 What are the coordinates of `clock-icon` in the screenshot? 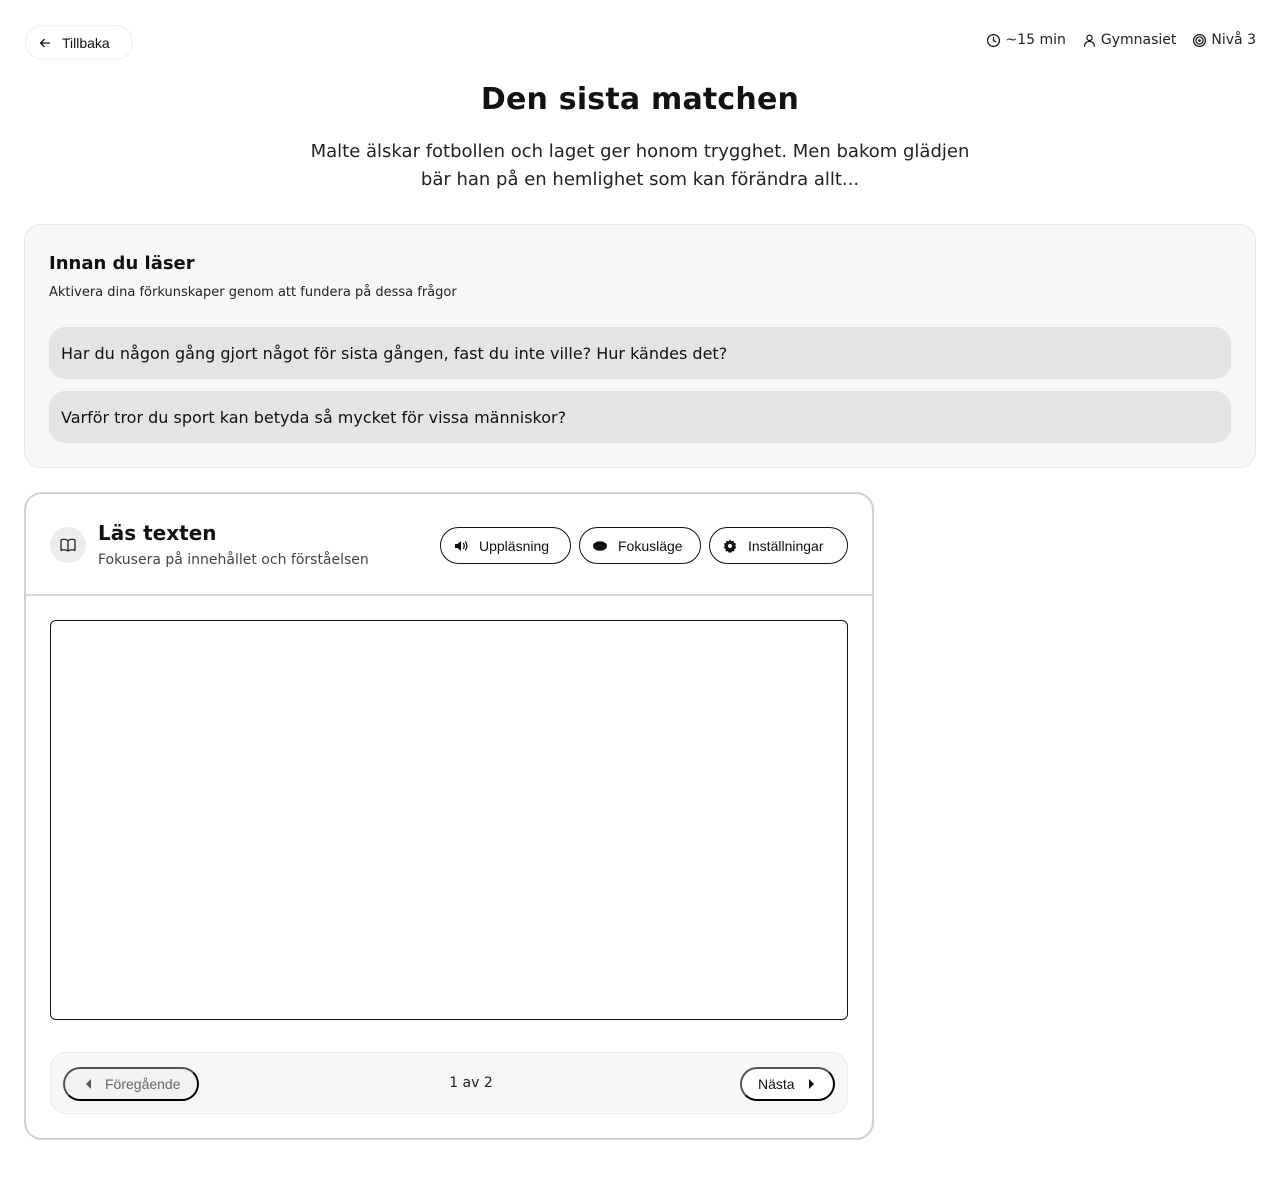 It's located at (994, 40).